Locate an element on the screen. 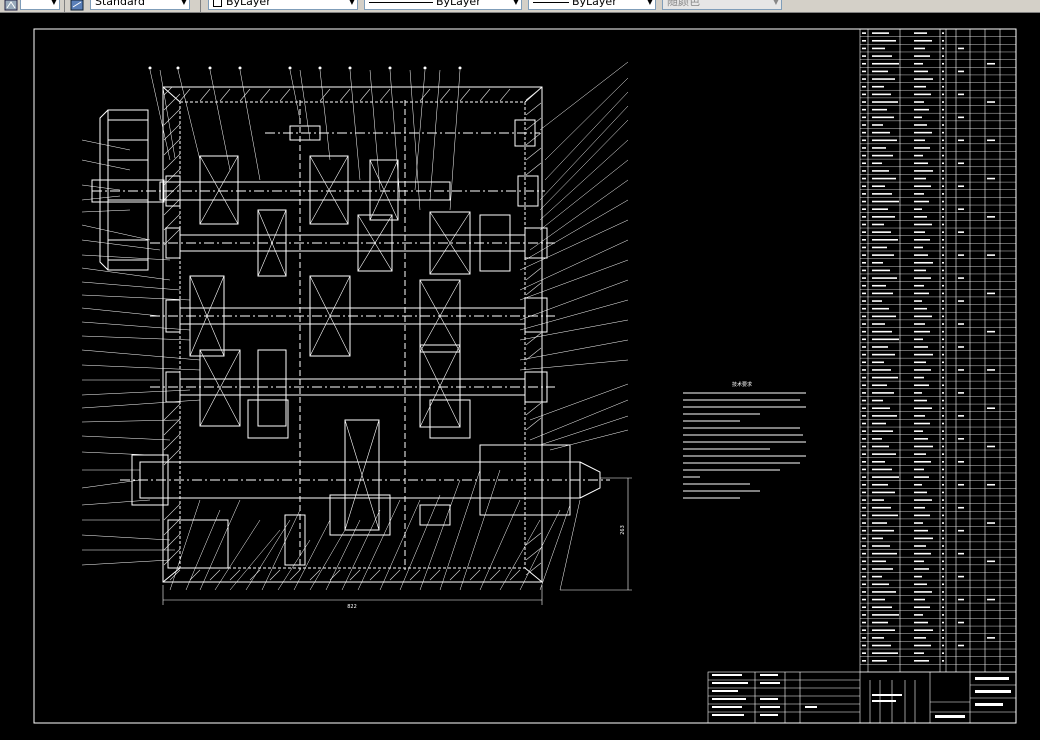  style-combo-small: ▼ is located at coordinates (40, 5).